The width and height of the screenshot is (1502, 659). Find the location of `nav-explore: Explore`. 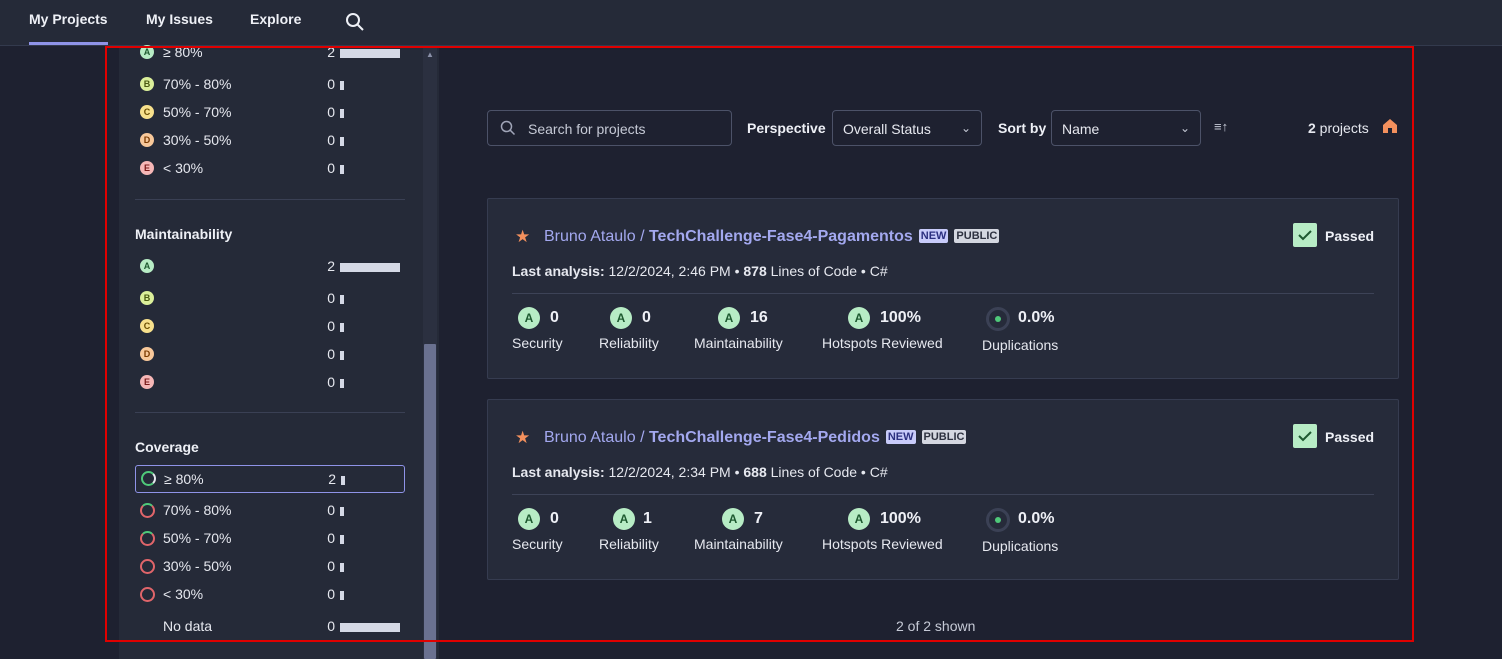

nav-explore: Explore is located at coordinates (275, 19).